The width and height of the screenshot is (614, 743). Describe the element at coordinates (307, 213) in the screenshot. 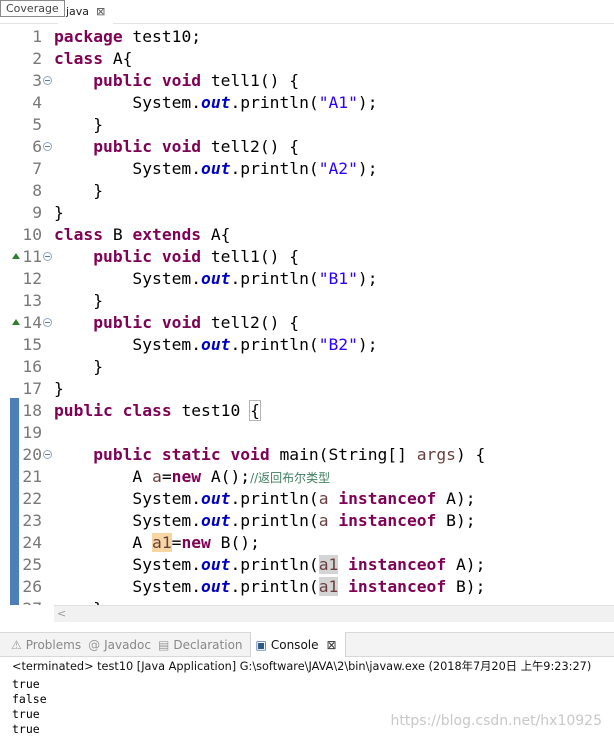

I see `code-line: 9}` at that location.